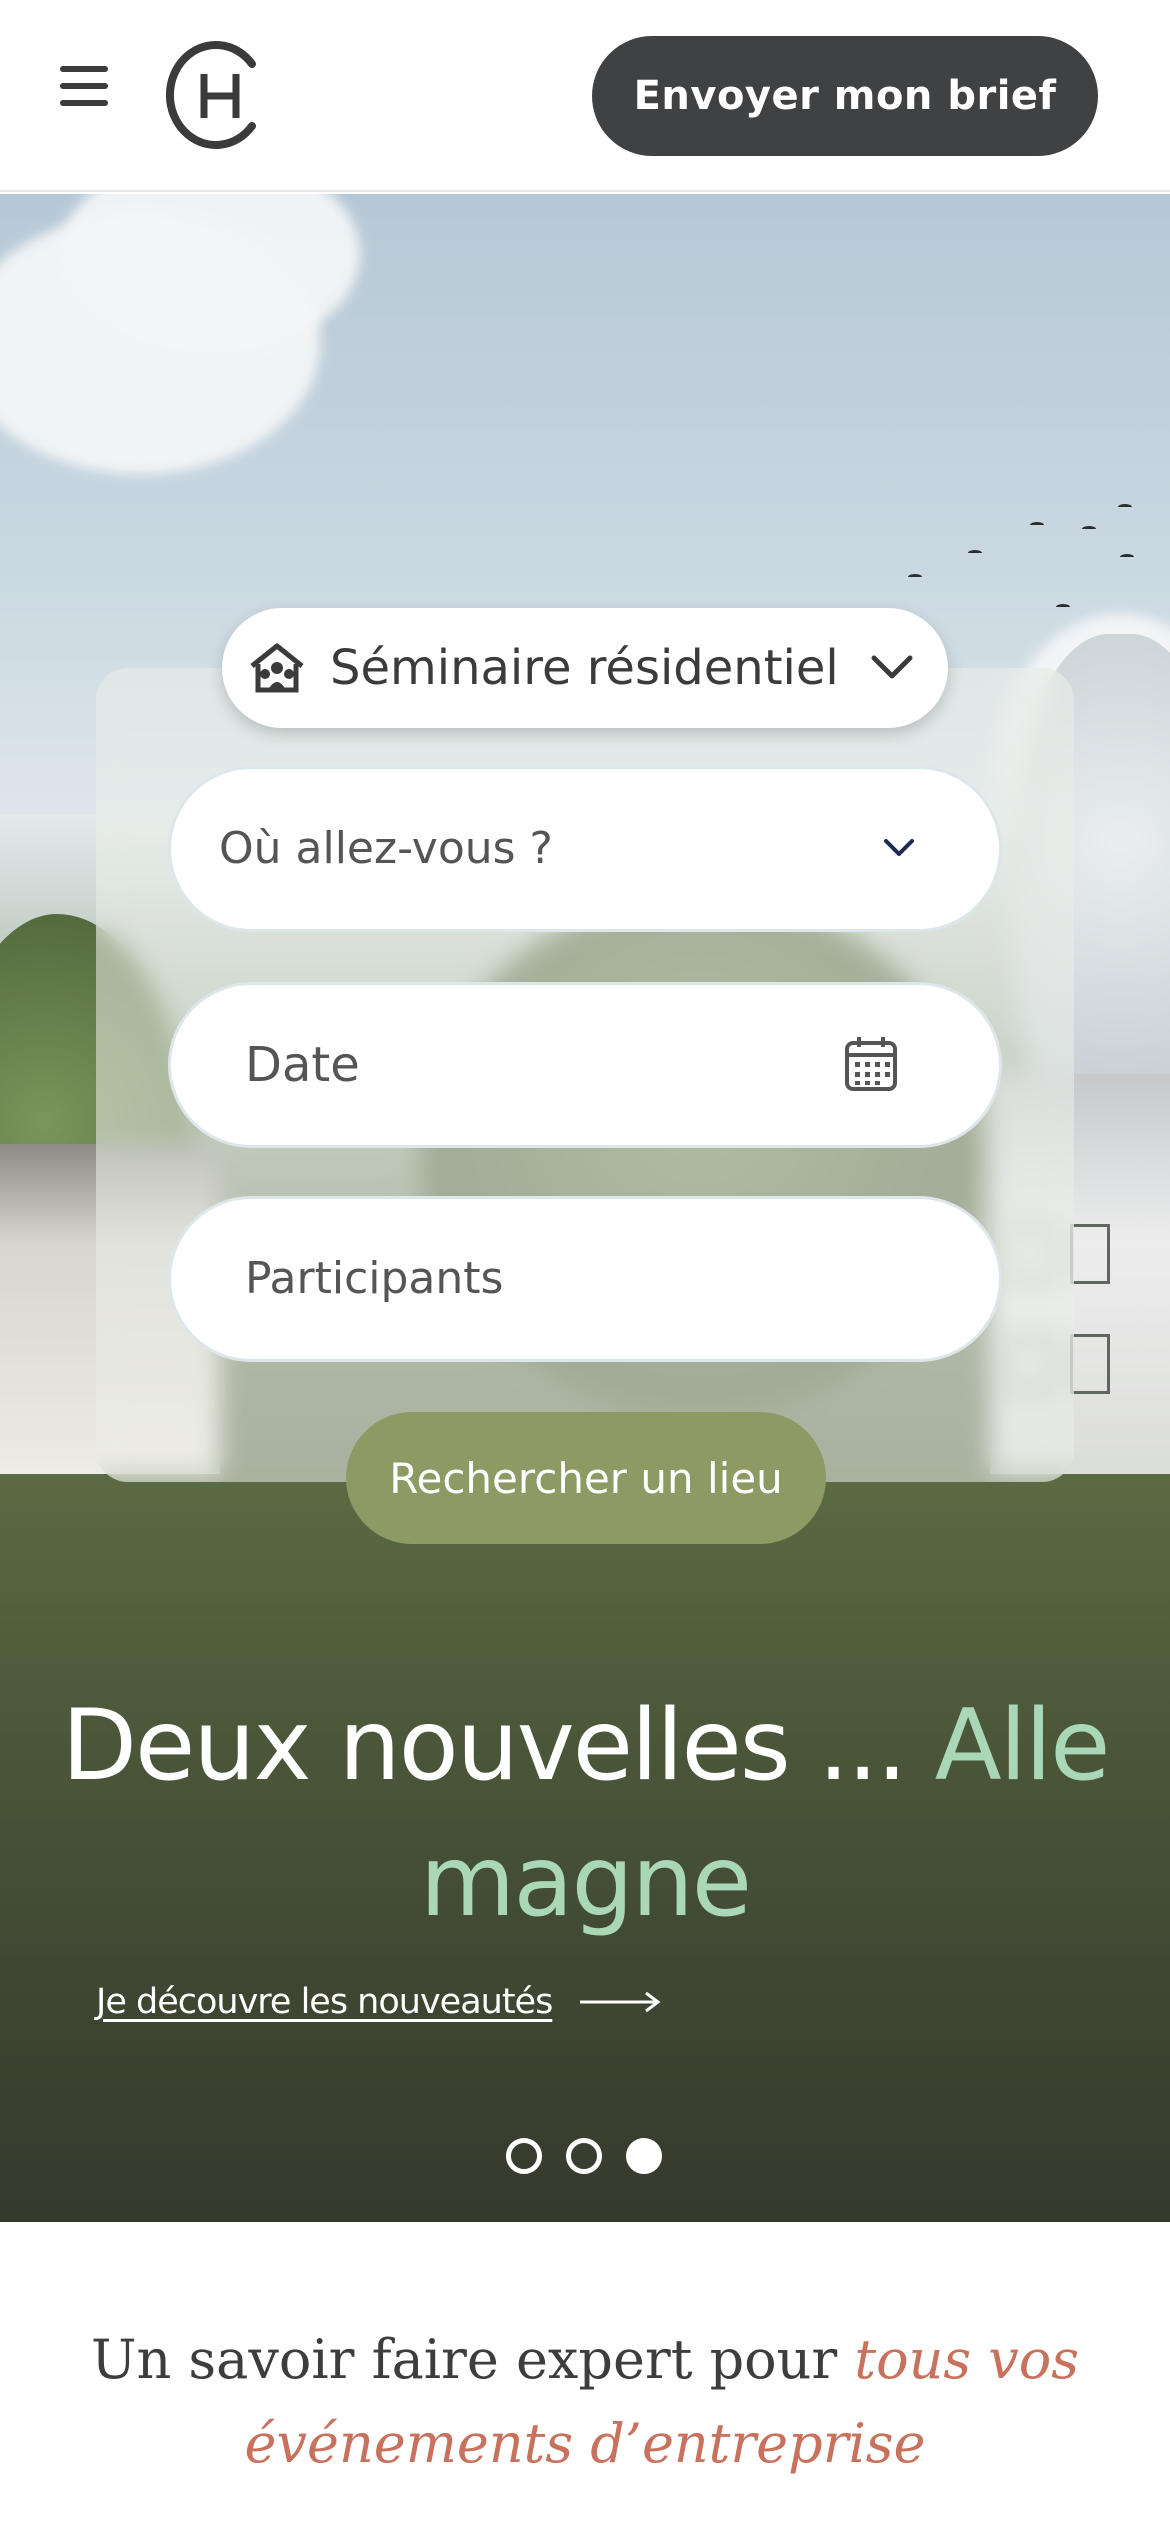 The height and width of the screenshot is (2532, 1170). What do you see at coordinates (324, 2002) in the screenshot?
I see `discover-link-text: Je découvre les nouveautés` at bounding box center [324, 2002].